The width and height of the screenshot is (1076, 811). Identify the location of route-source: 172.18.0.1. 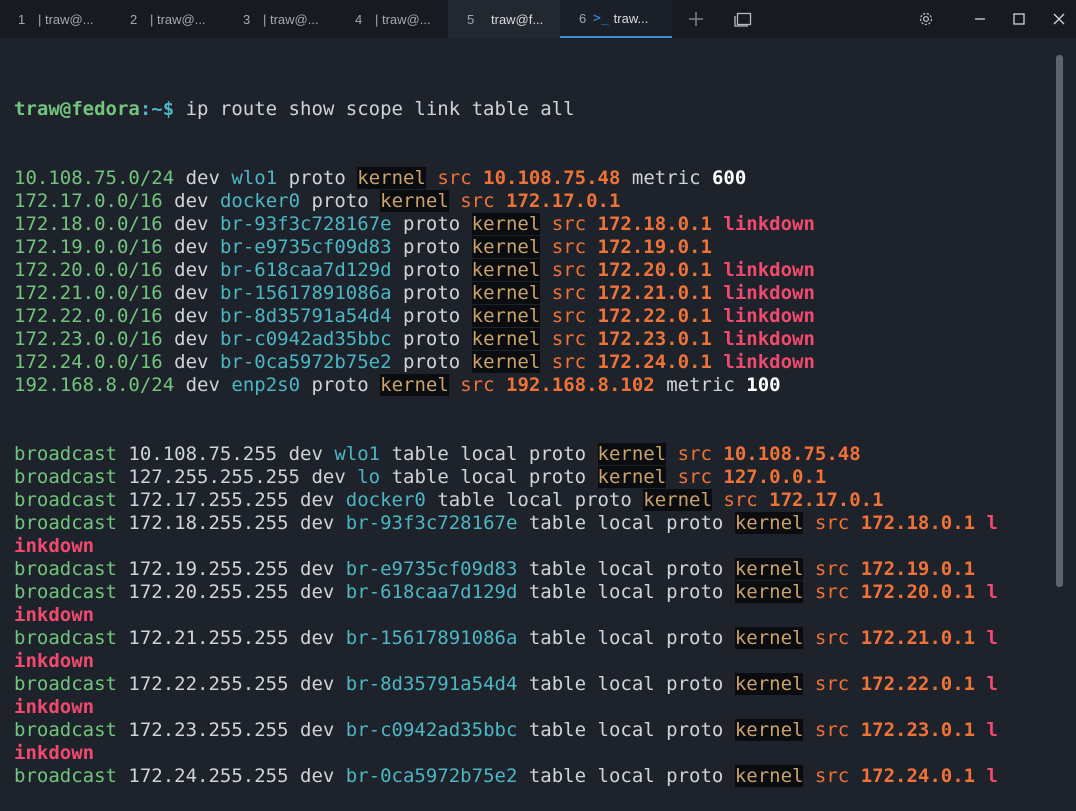
(654, 224).